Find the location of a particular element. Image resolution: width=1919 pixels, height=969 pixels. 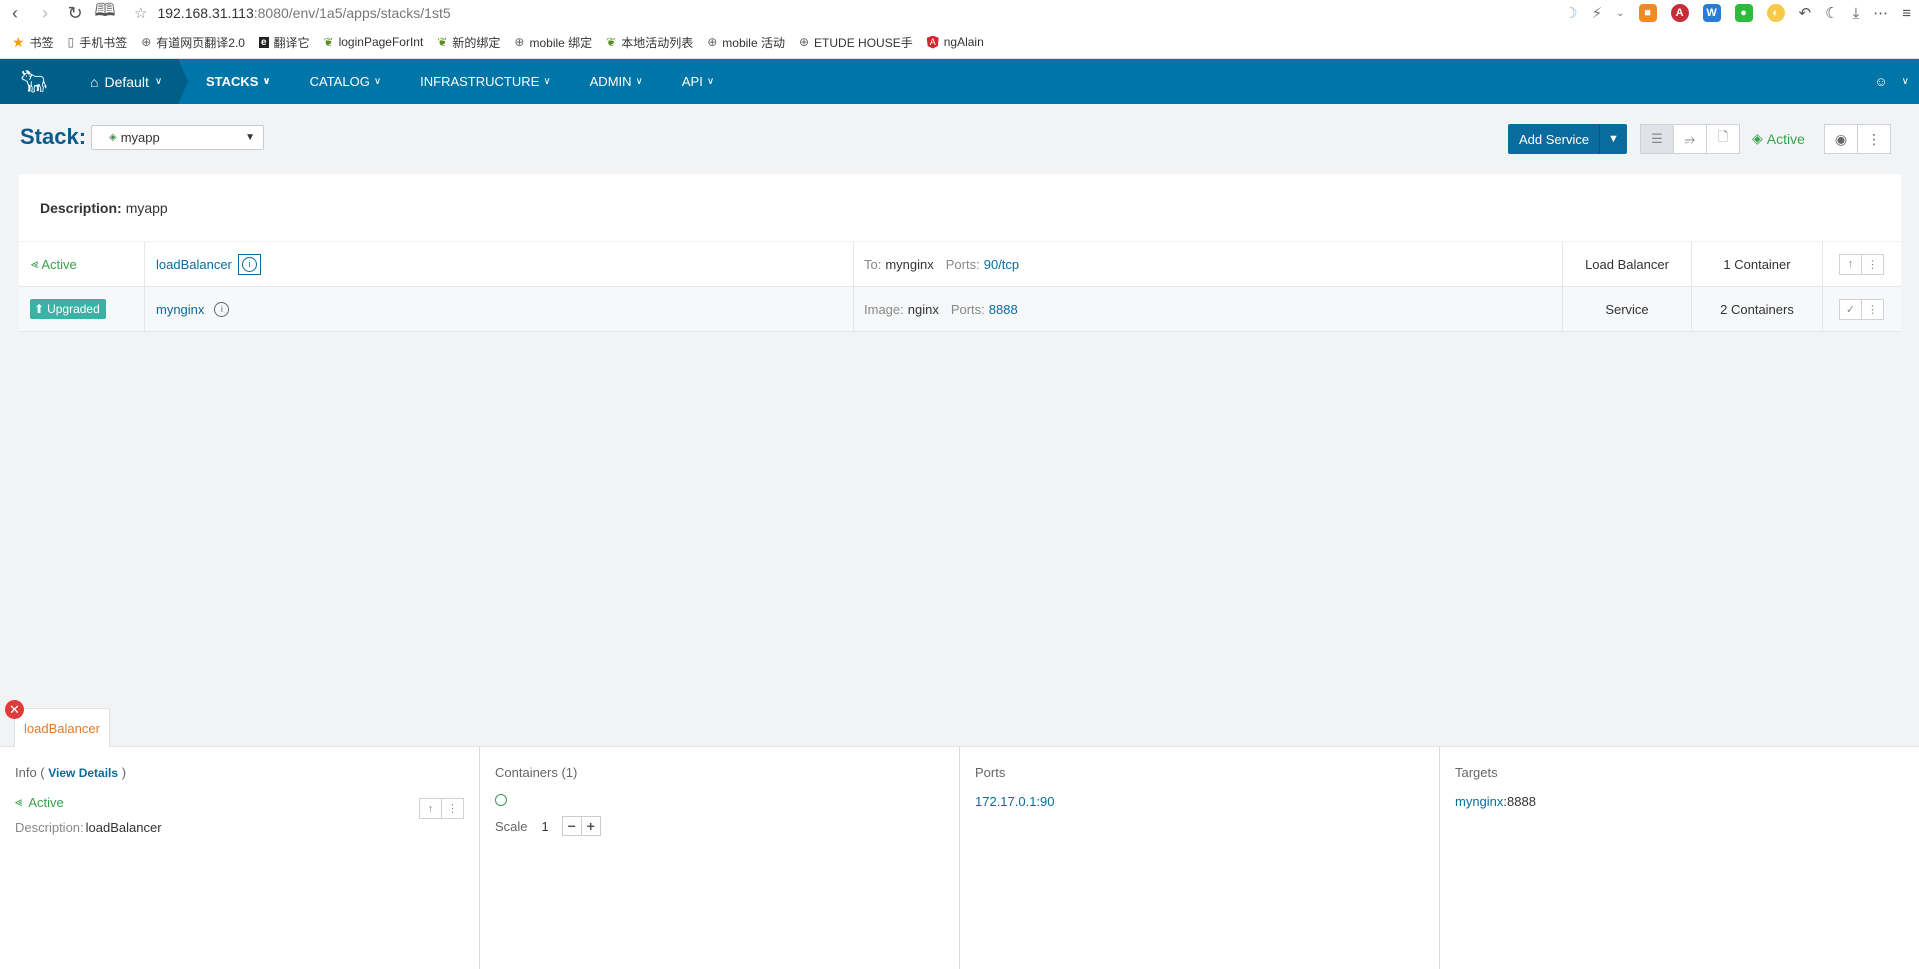

menu-admin: ADMIN ∨ is located at coordinates (626, 81).